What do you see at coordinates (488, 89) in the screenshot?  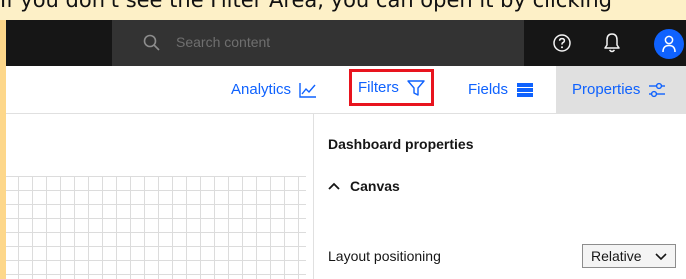 I see `fields-label: Fields` at bounding box center [488, 89].